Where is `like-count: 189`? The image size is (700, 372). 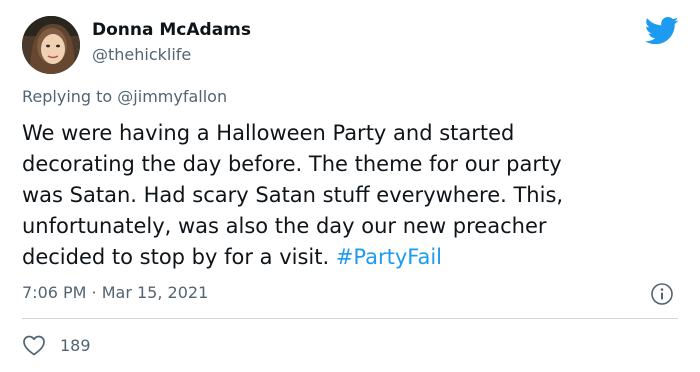
like-count: 189 is located at coordinates (75, 345).